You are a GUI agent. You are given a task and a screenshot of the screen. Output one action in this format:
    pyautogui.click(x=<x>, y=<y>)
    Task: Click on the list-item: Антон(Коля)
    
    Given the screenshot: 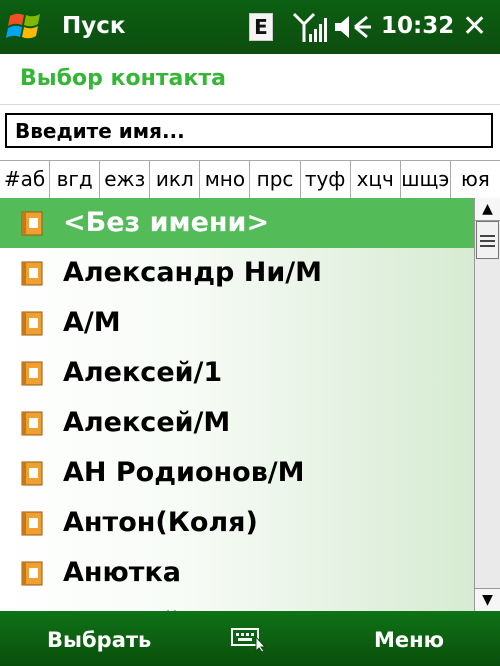 What is the action you would take?
    pyautogui.click(x=237, y=523)
    